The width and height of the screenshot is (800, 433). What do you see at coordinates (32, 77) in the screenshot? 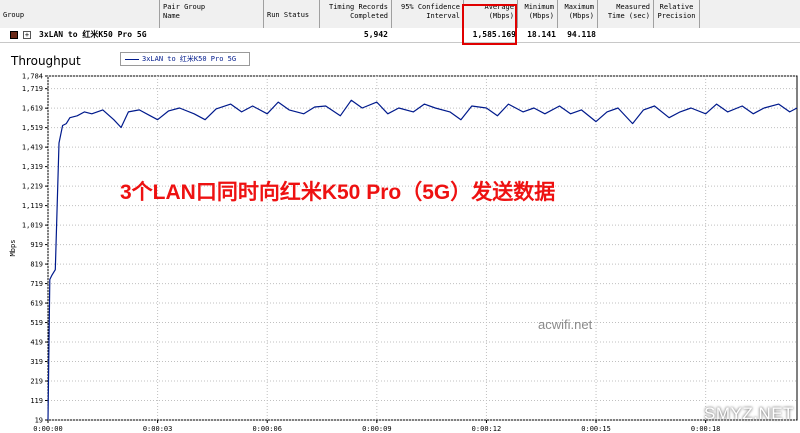
I see `y-tick-label: 1,784` at bounding box center [32, 77].